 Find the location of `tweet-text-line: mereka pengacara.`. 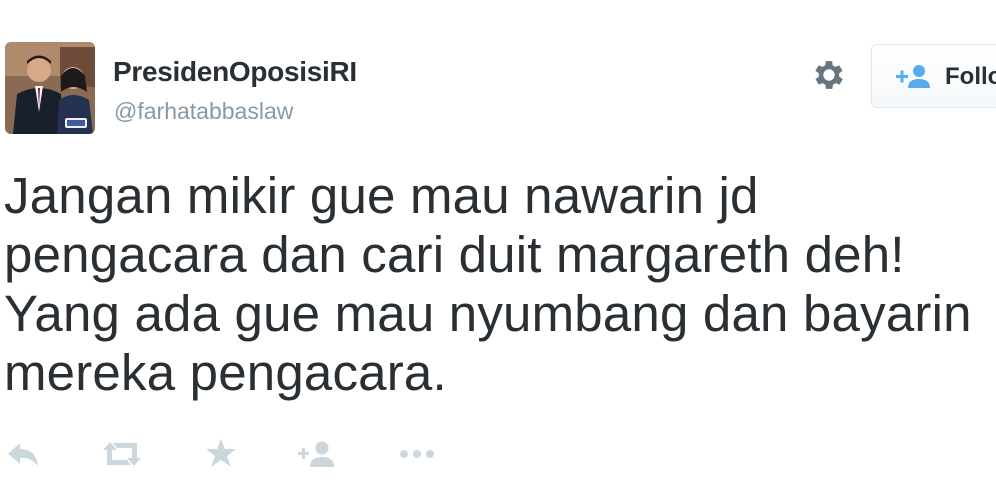

tweet-text-line: mereka pengacara. is located at coordinates (225, 372).